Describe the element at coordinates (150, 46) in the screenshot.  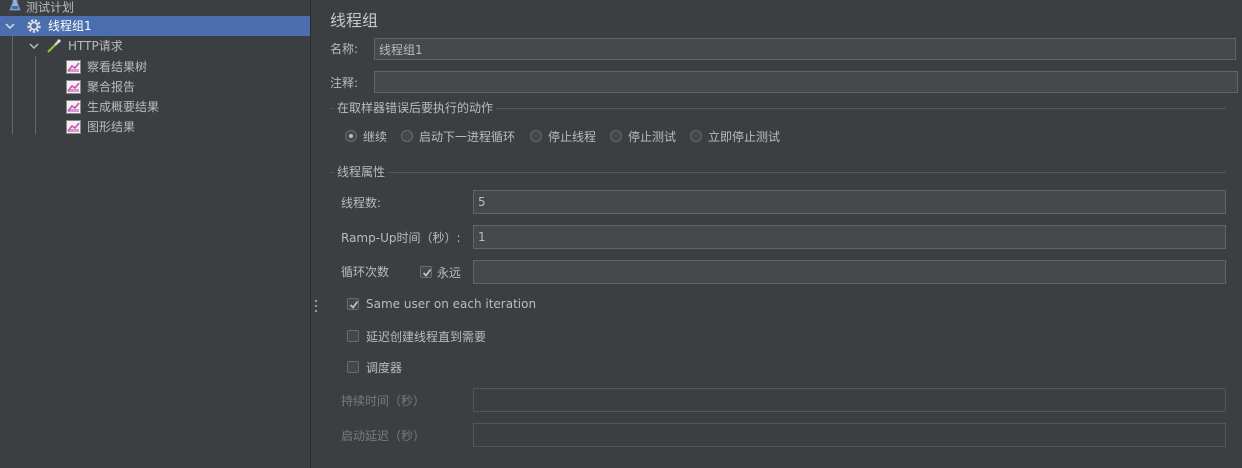
I see `tree-item-http-request: HTTP请求` at that location.